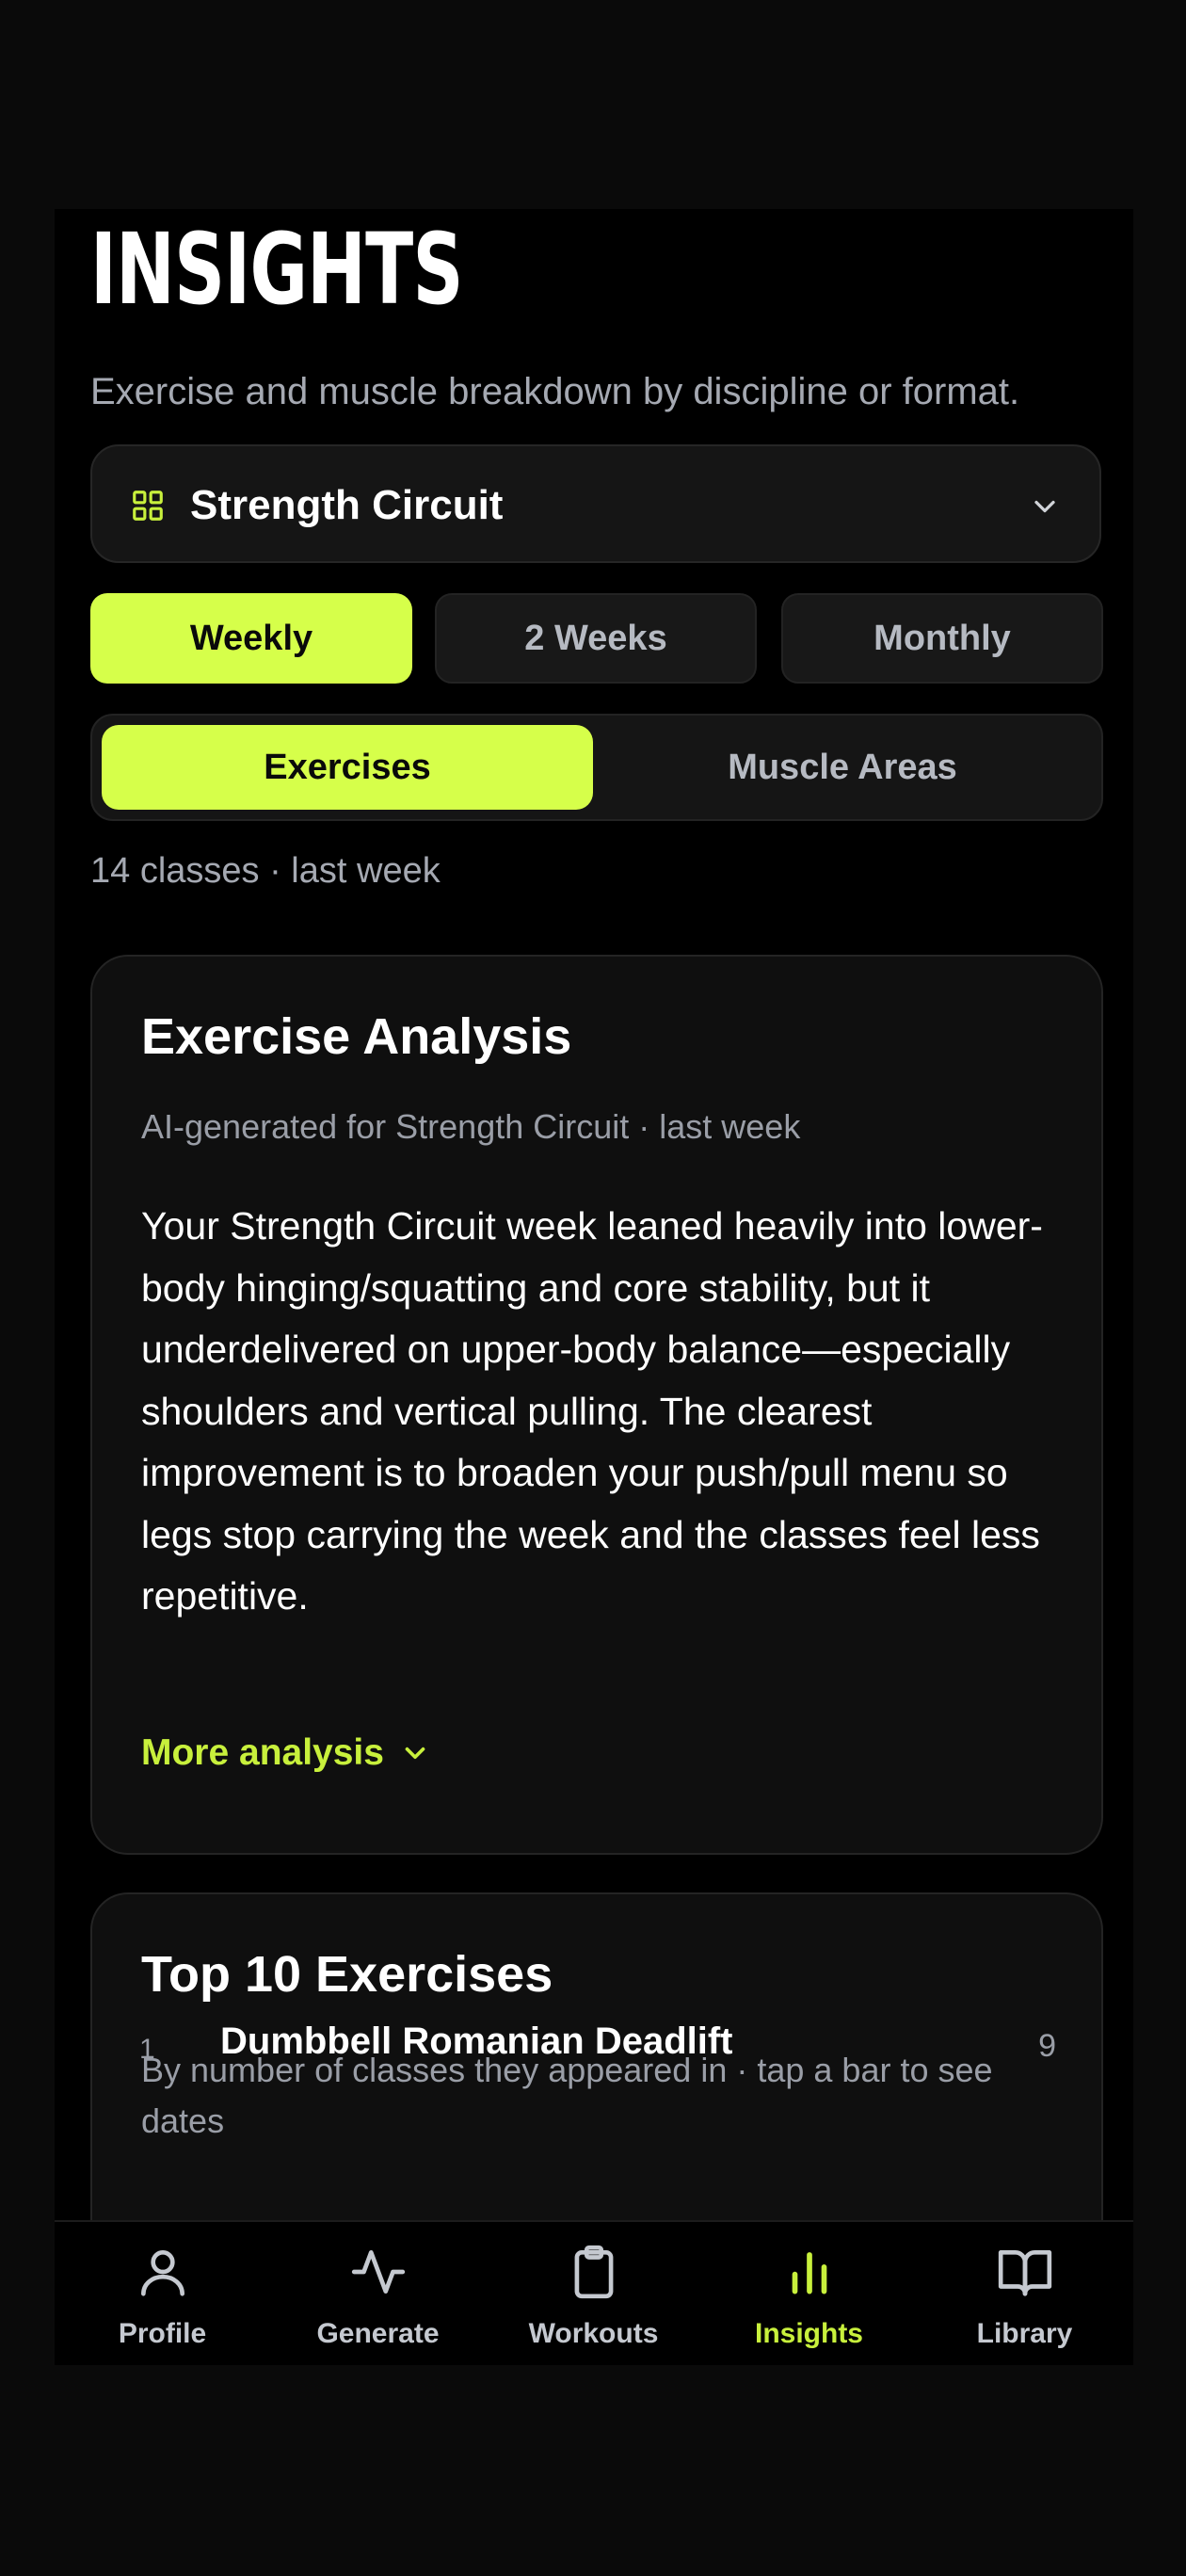  I want to click on nav-workouts: Workouts, so click(593, 2293).